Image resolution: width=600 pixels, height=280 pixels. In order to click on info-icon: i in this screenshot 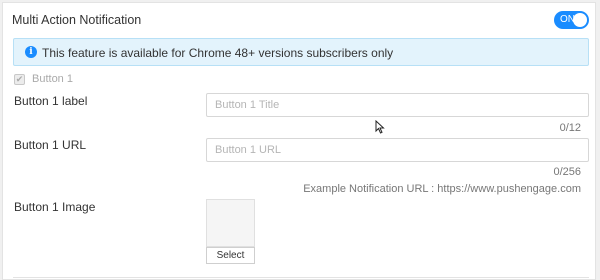, I will do `click(31, 52)`.